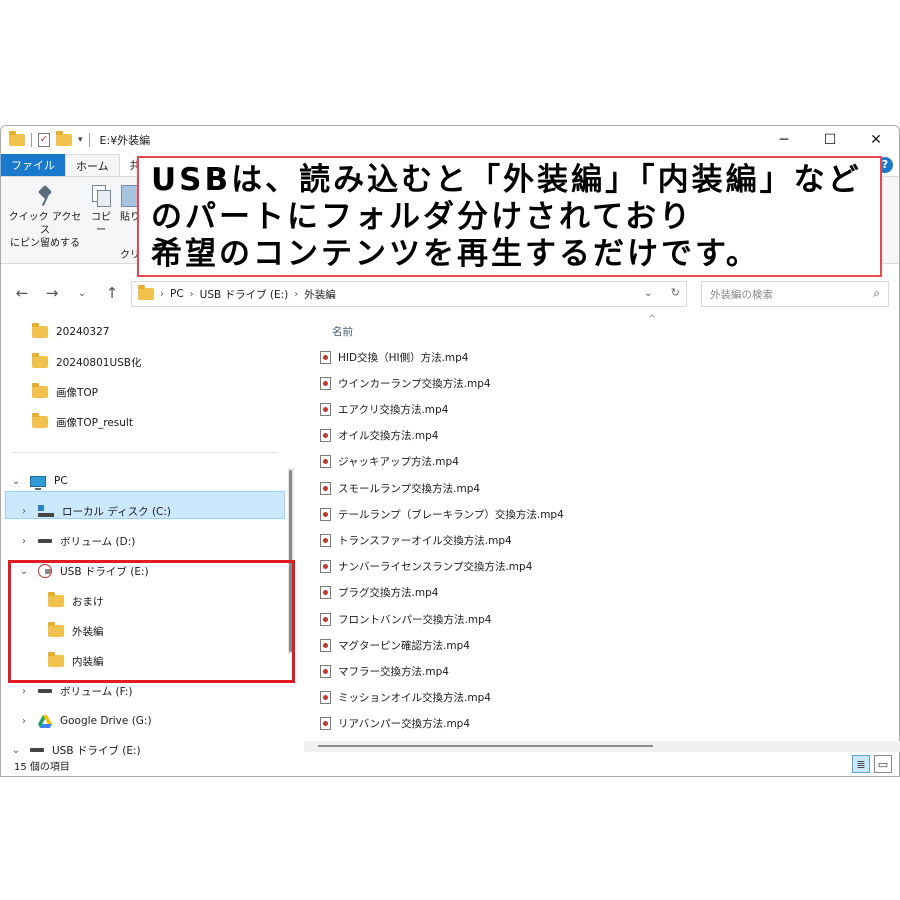  I want to click on file-row: オイル交換方法.mp4, so click(379, 436).